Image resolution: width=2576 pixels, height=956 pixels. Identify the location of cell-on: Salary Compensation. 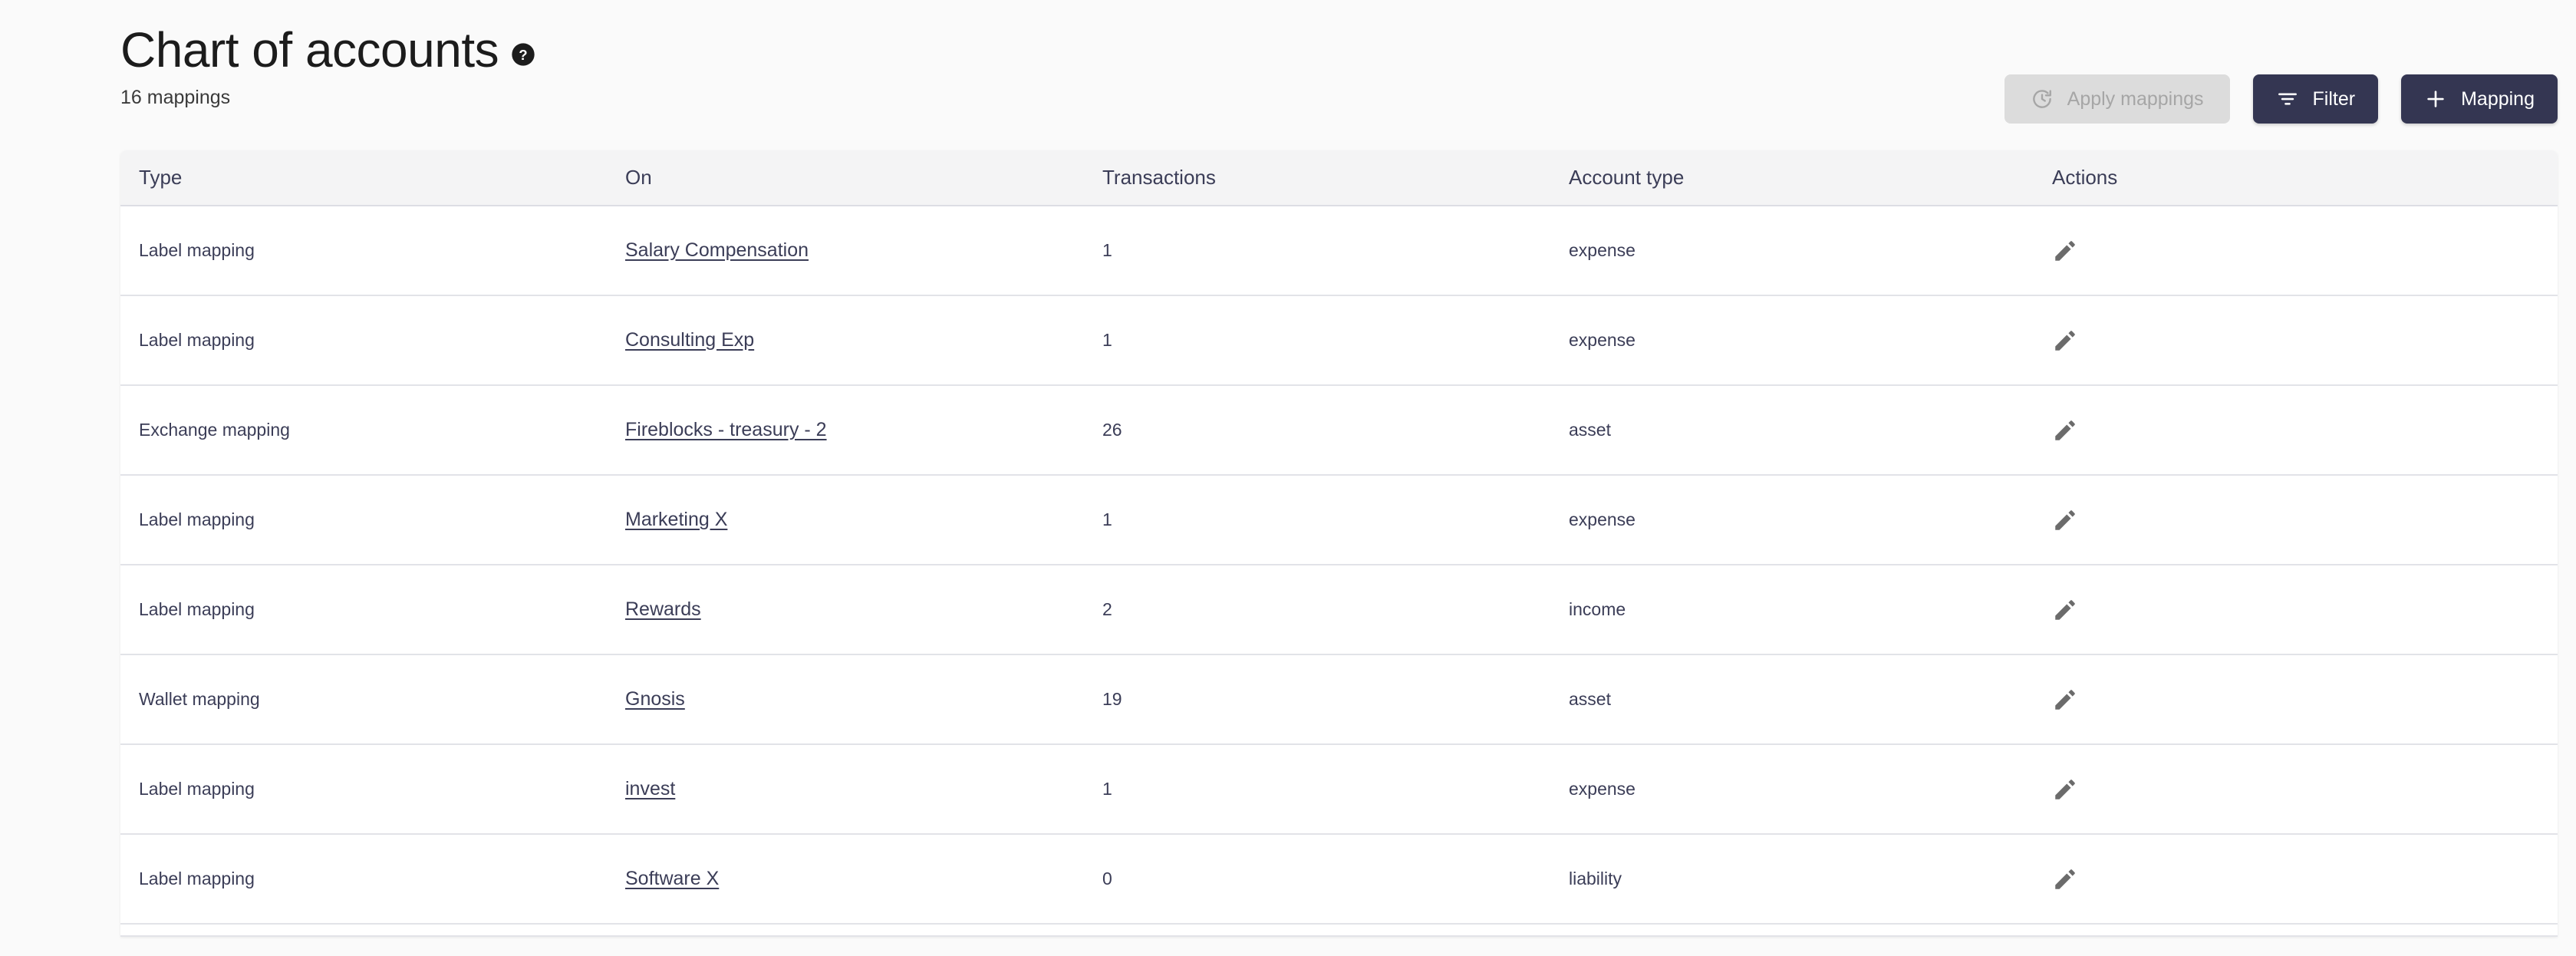
(847, 250).